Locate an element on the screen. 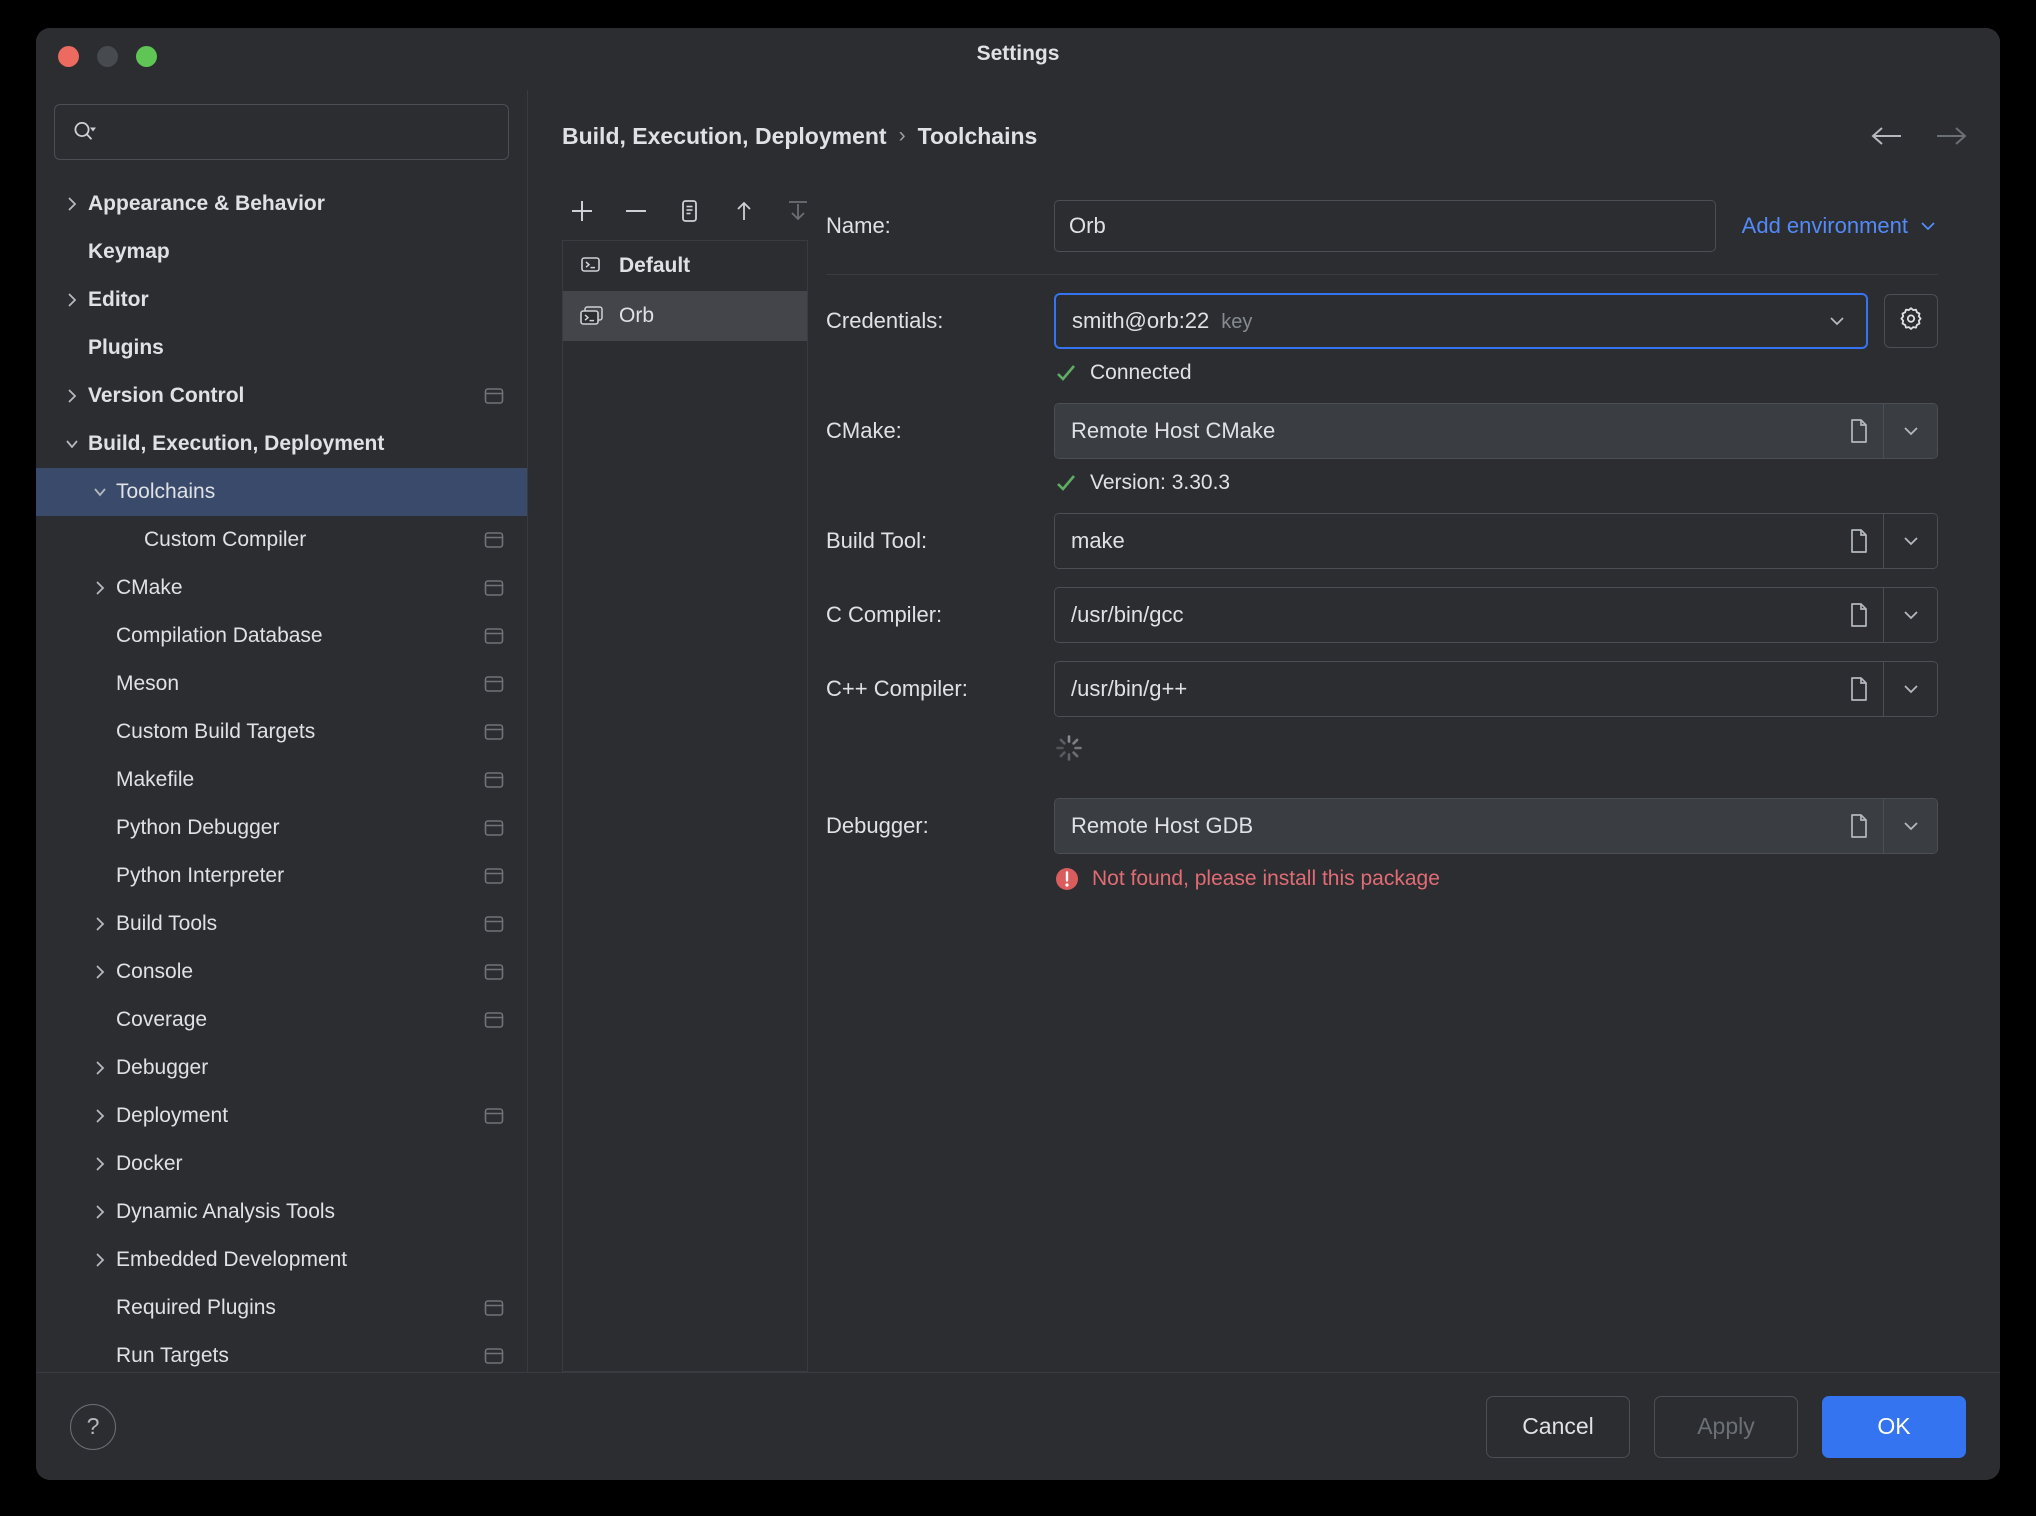 This screenshot has height=1516, width=2036. sidebar-item-build-tools: Build Tools is located at coordinates (281, 924).